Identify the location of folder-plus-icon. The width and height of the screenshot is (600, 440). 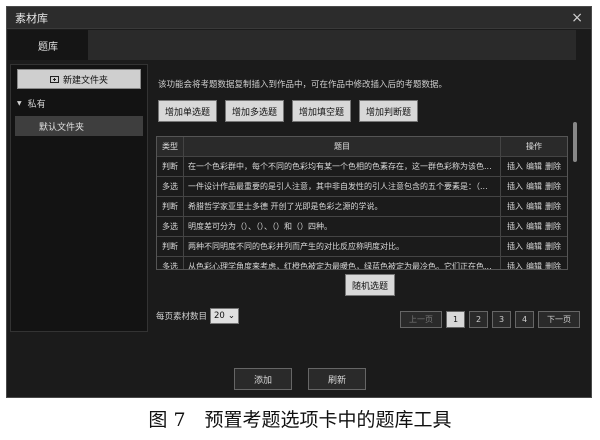
(54, 79).